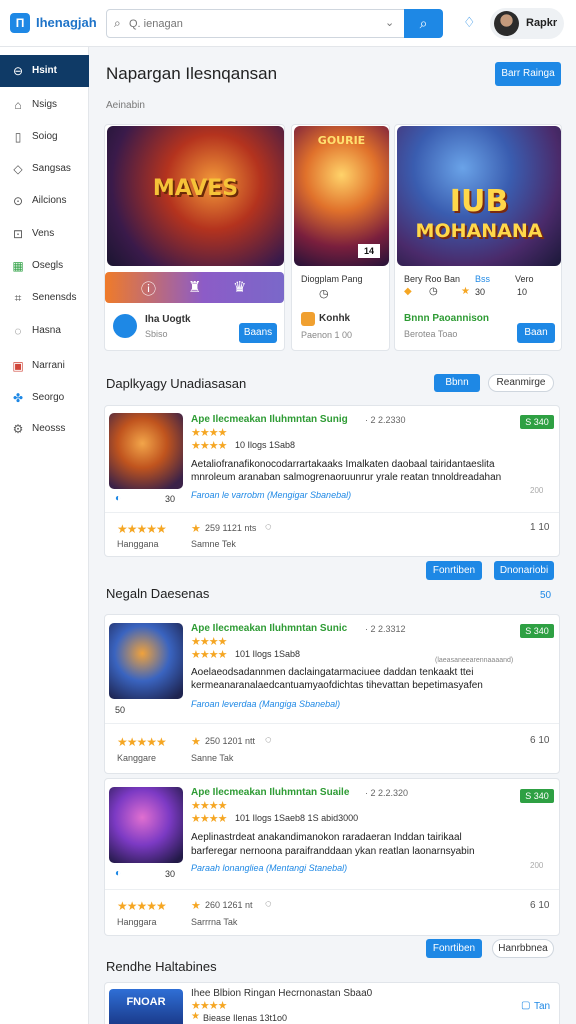  I want to click on item-link: Paraah lonangliea (Mentangi Stanebal), so click(269, 868).